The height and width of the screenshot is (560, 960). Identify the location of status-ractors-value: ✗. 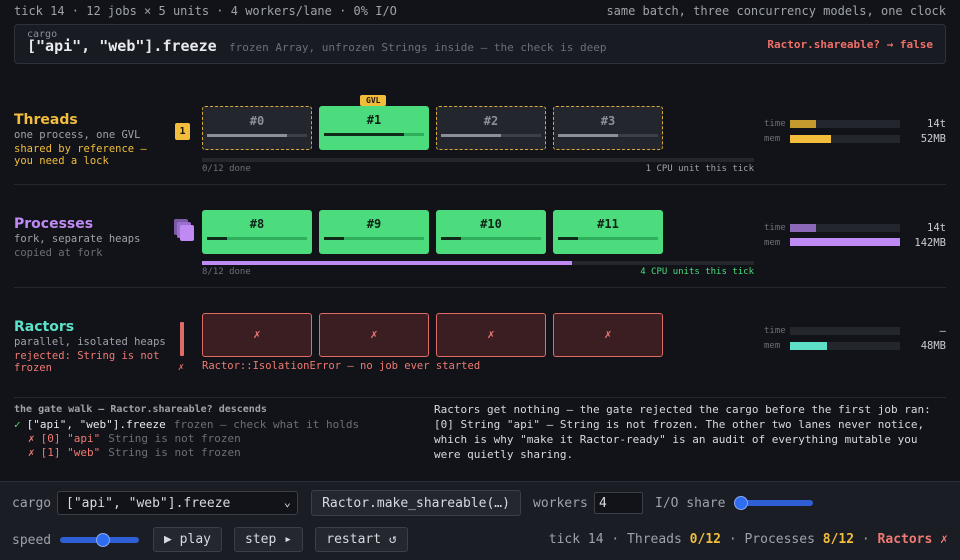
(944, 539).